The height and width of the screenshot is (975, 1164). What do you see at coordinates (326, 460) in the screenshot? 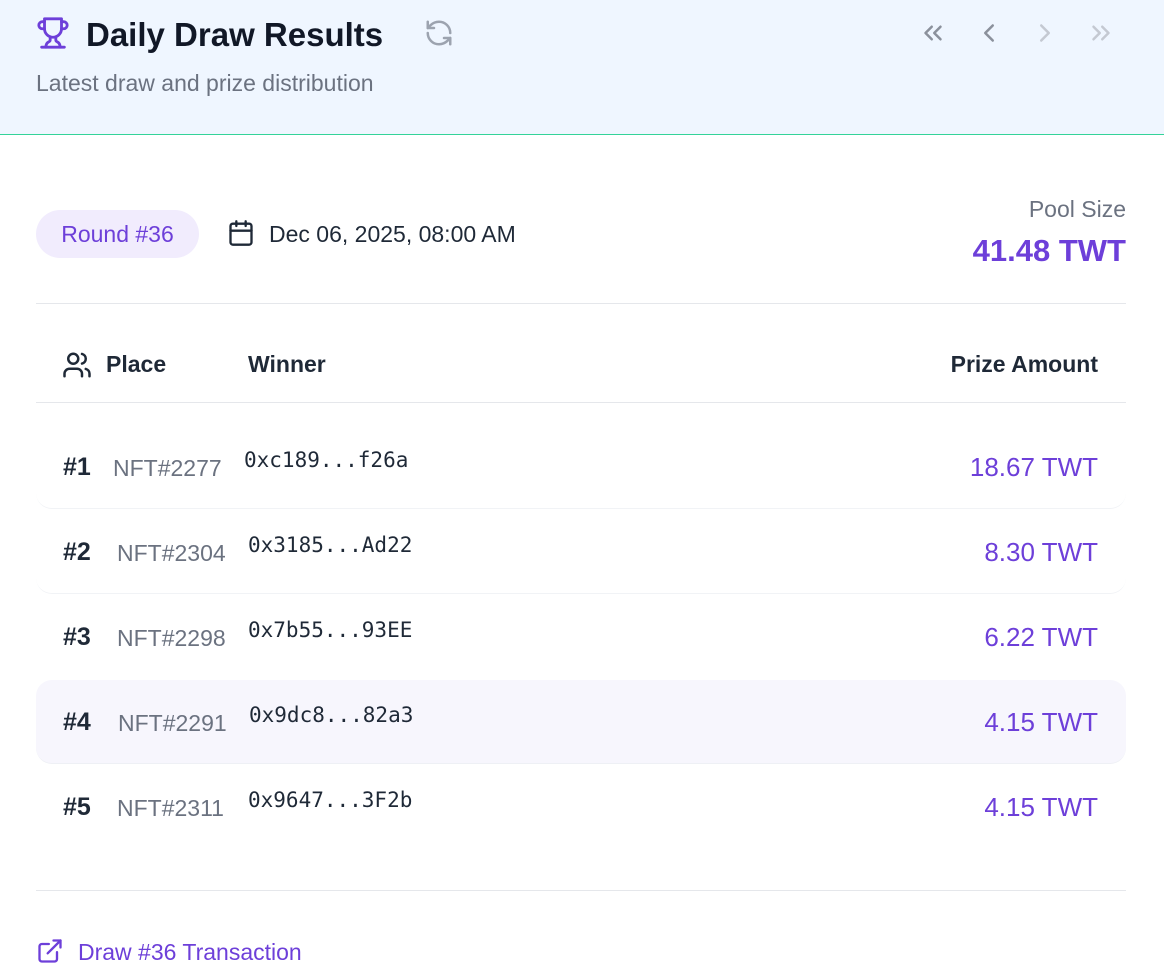
I see `row-winner-address: 0xc189...f26a` at bounding box center [326, 460].